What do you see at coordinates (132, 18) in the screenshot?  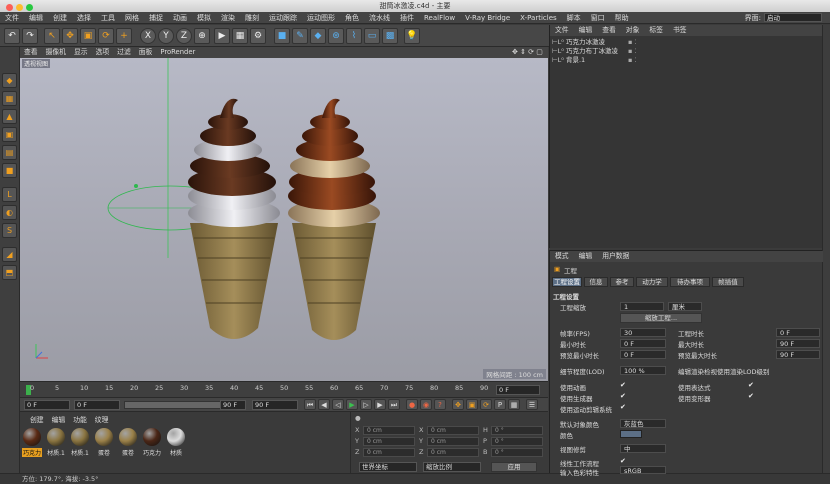 I see `menu-item: 网格` at bounding box center [132, 18].